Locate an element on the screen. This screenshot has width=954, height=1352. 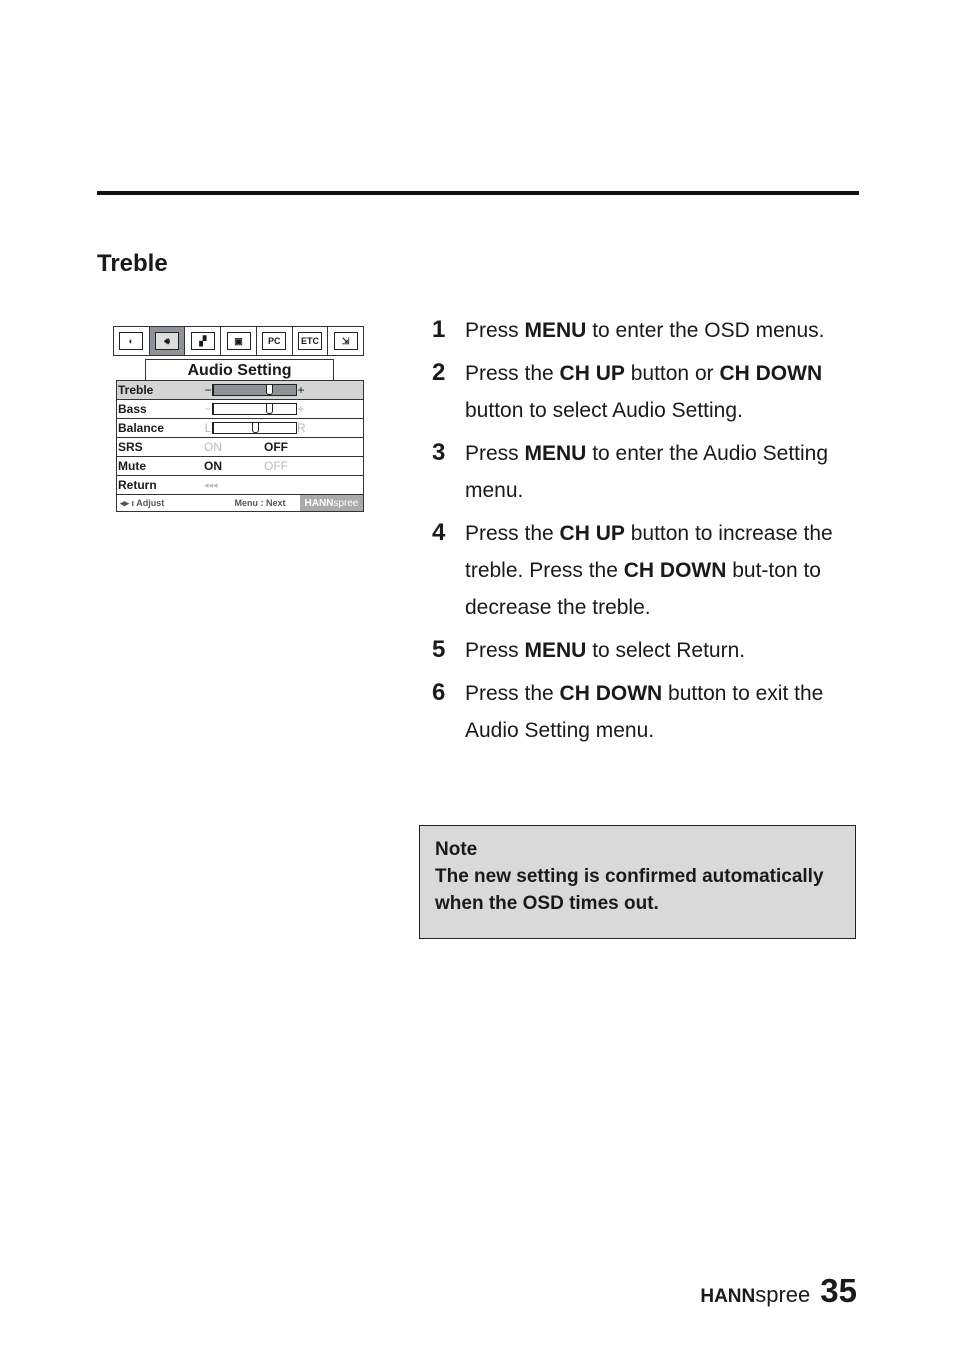
brand-logo: HANNspree is located at coordinates (755, 1295).